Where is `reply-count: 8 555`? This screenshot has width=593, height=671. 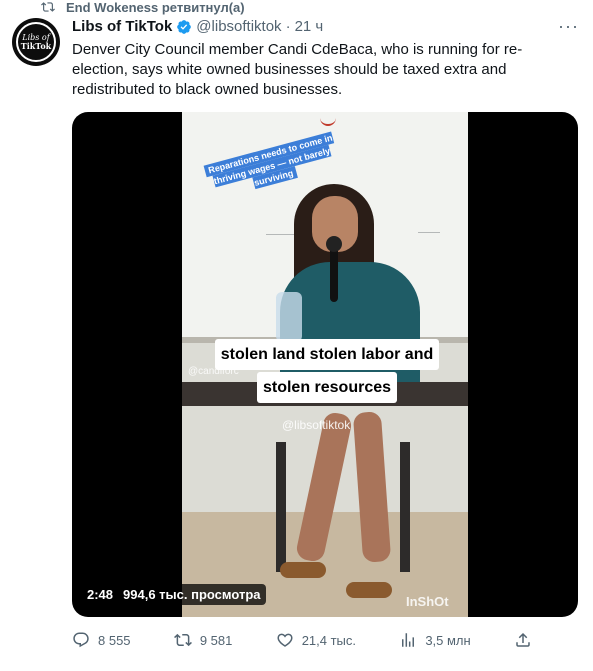 reply-count: 8 555 is located at coordinates (114, 640).